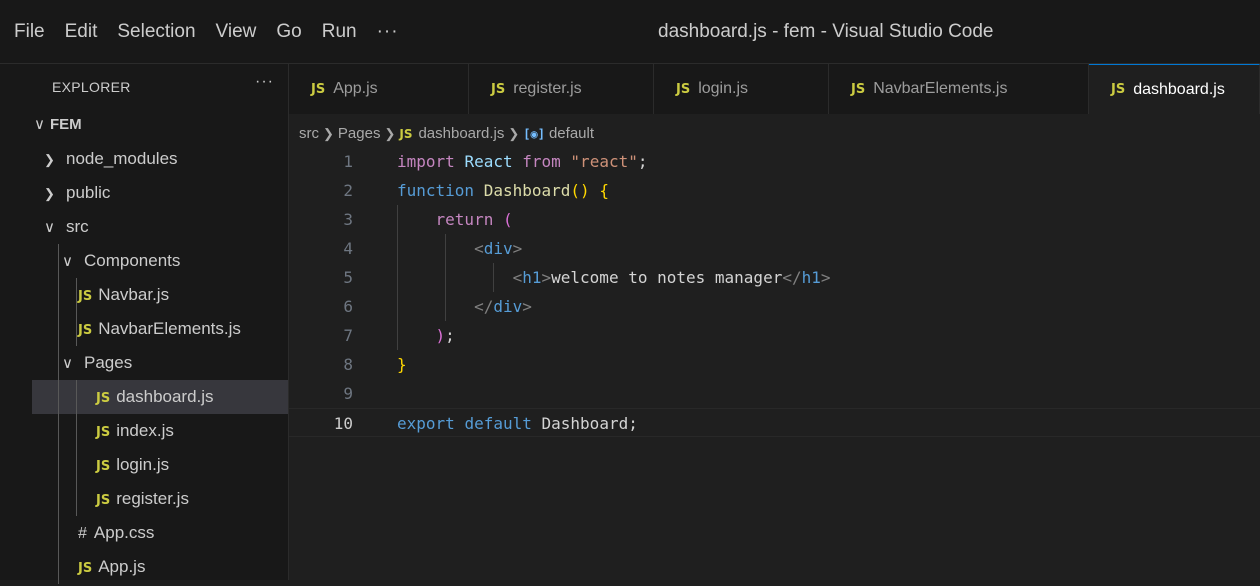 The width and height of the screenshot is (1260, 586). What do you see at coordinates (774, 161) in the screenshot?
I see `code-line: 1 import React from "react";` at bounding box center [774, 161].